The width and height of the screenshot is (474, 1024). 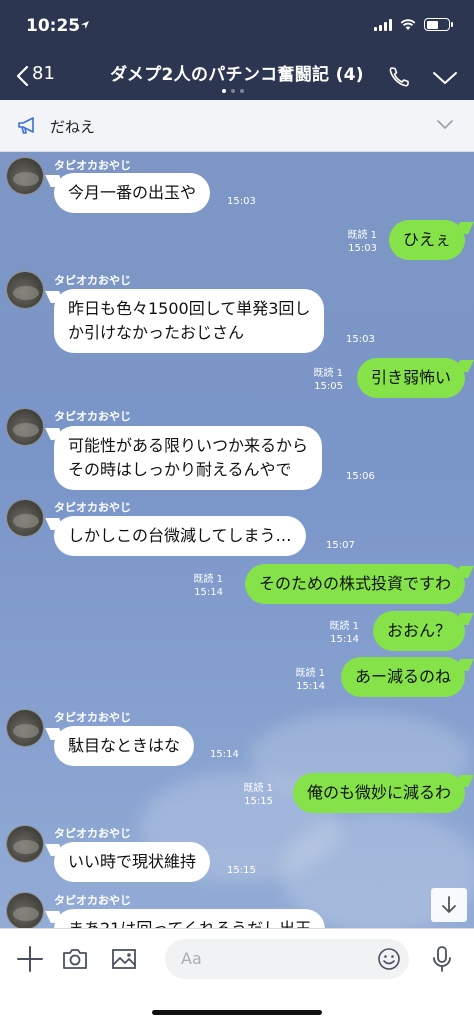 I want to click on message-line: いい時で現状維持, so click(x=132, y=861).